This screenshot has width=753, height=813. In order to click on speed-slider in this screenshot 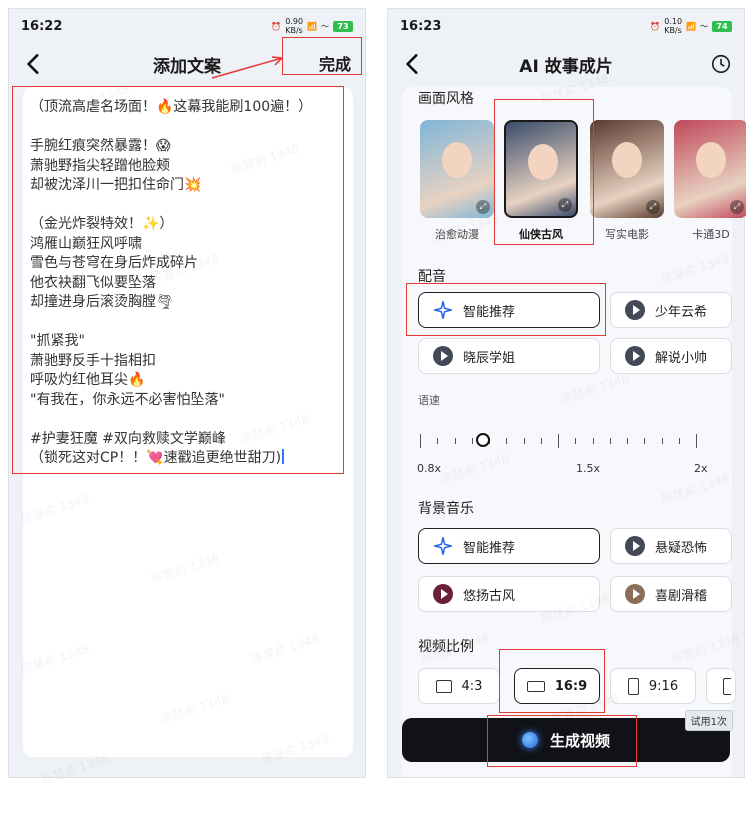, I will do `click(564, 443)`.